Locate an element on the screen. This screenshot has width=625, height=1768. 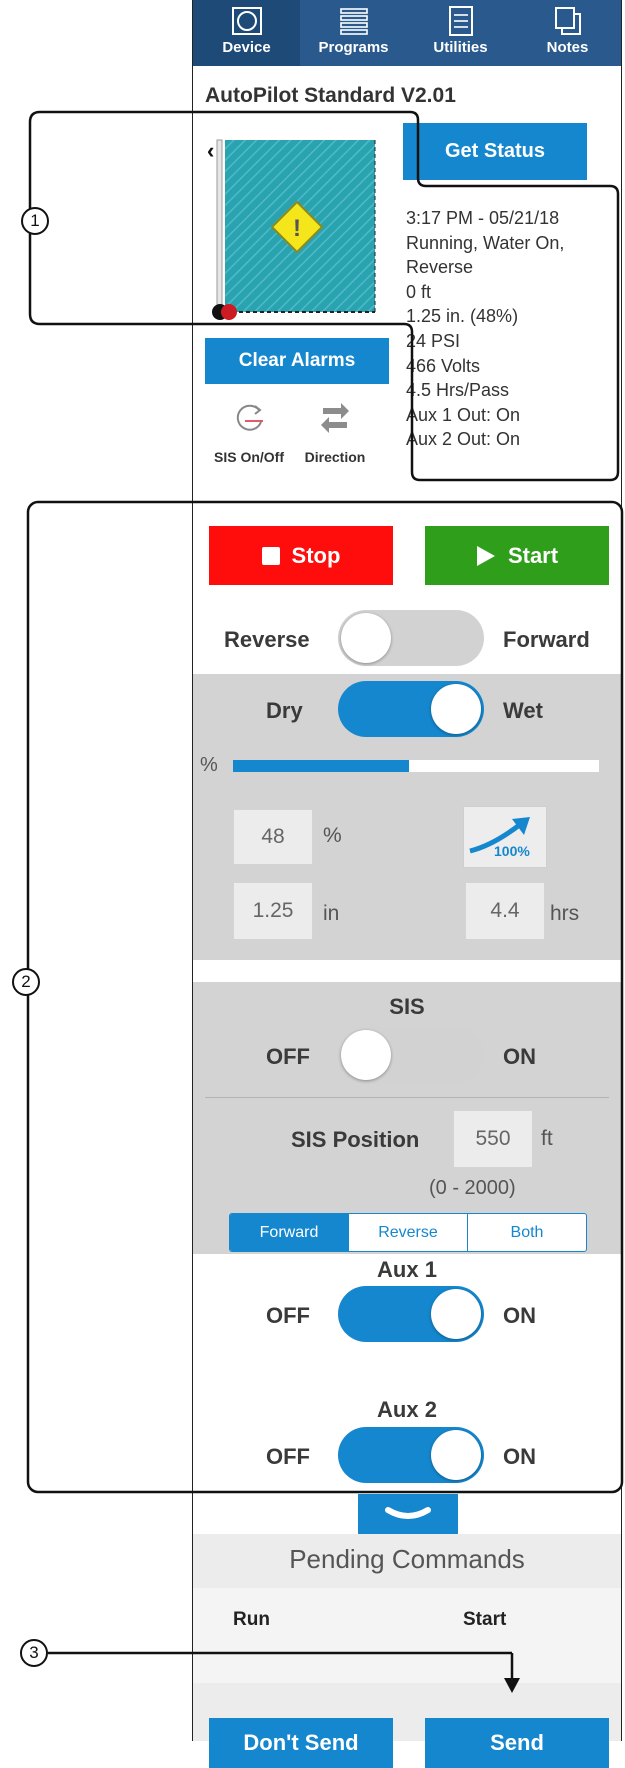
callout-3: 3 is located at coordinates (34, 1653).